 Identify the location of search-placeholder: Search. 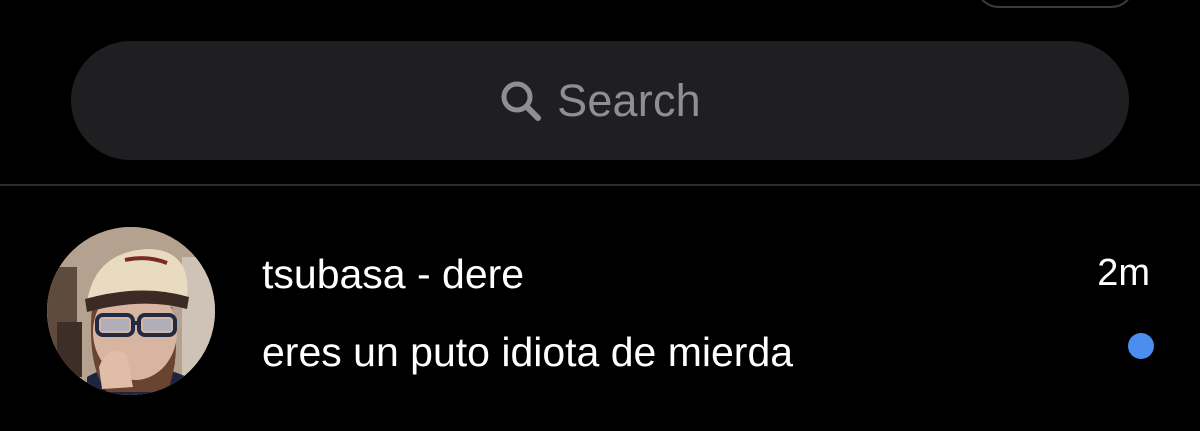
(629, 100).